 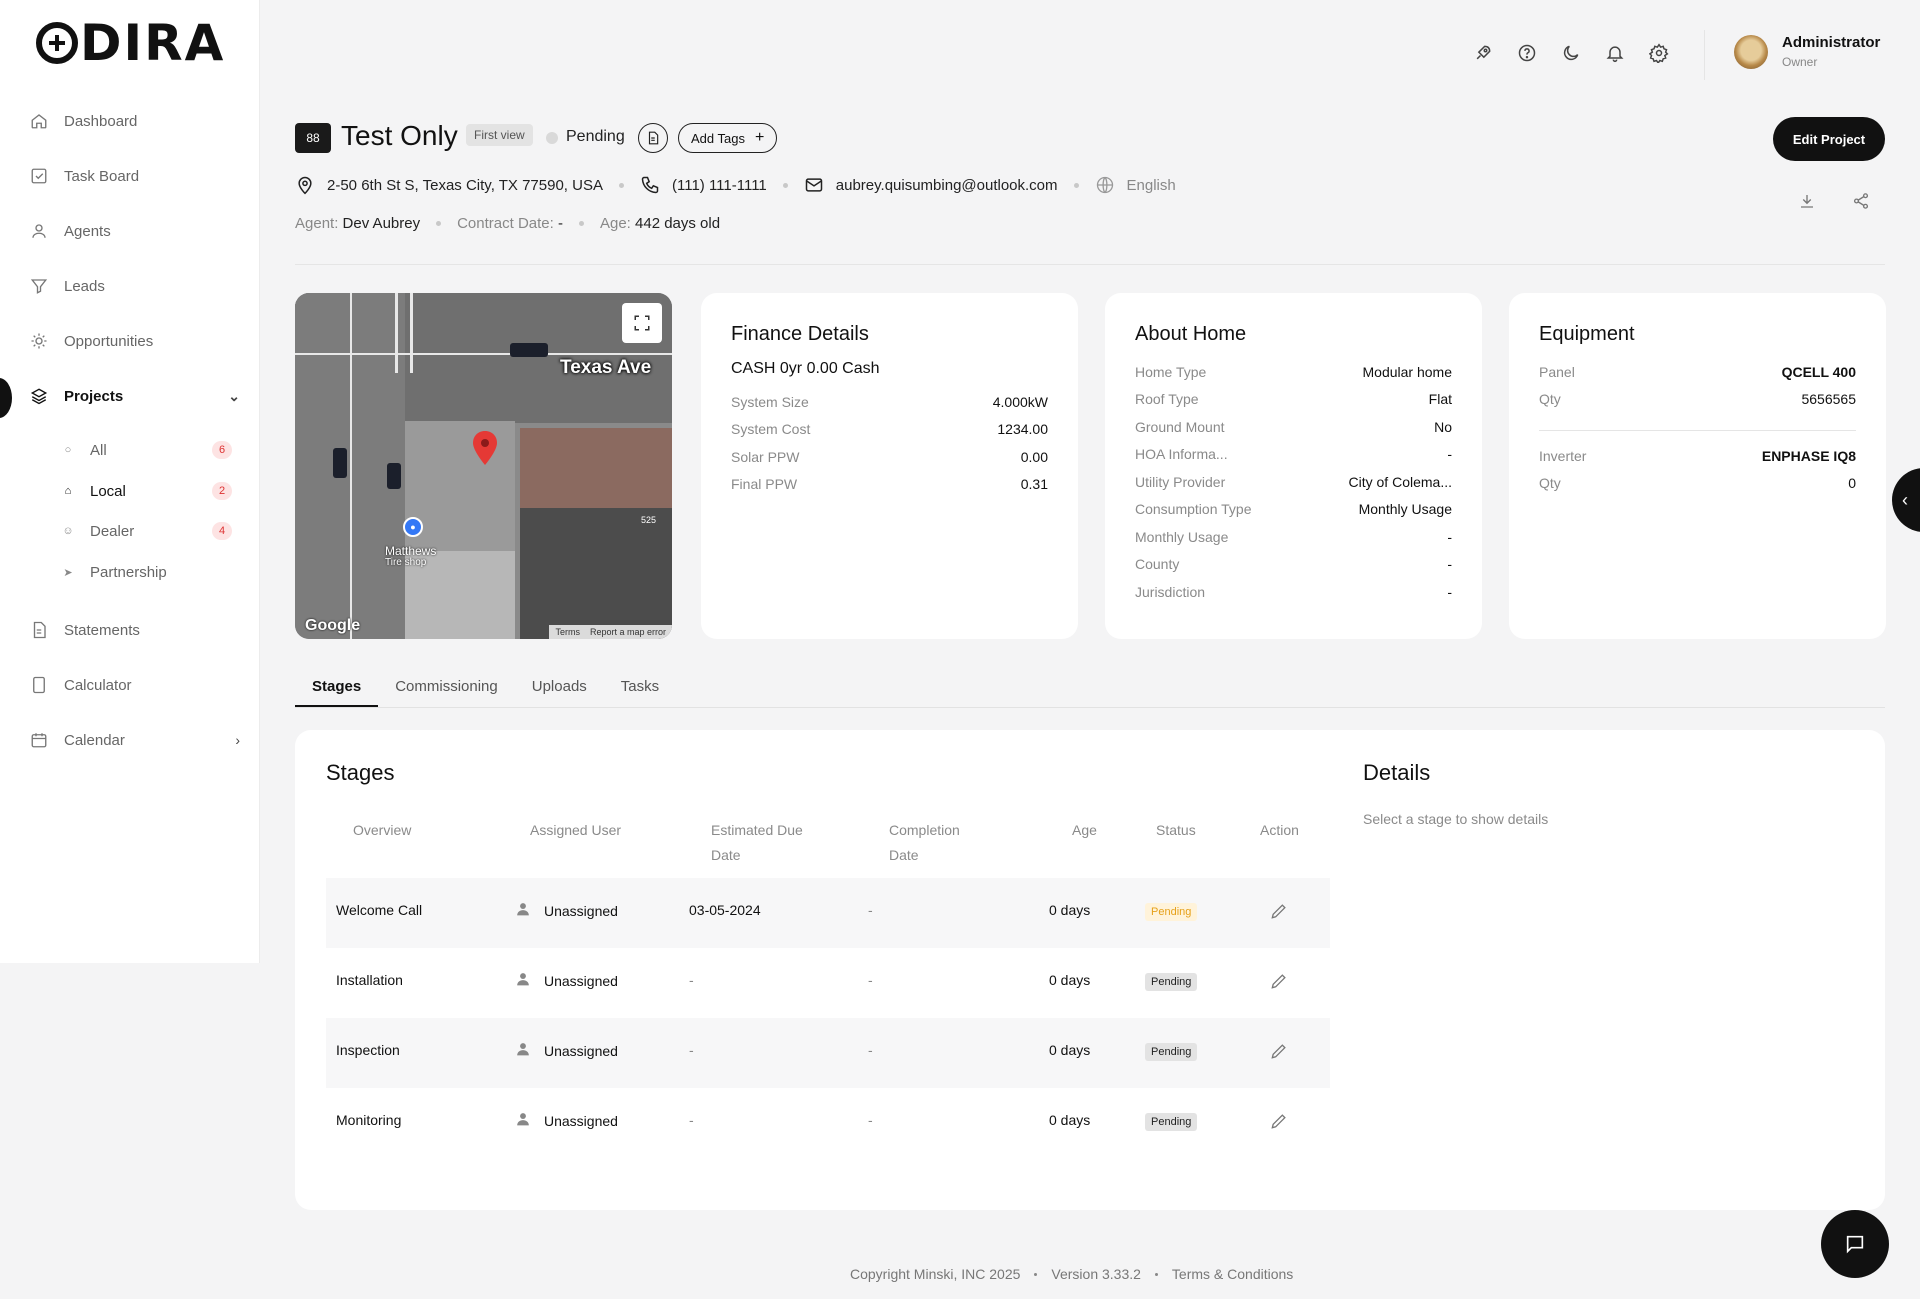 What do you see at coordinates (889, 484) in the screenshot?
I see `finance-row: Final PPW 0.31` at bounding box center [889, 484].